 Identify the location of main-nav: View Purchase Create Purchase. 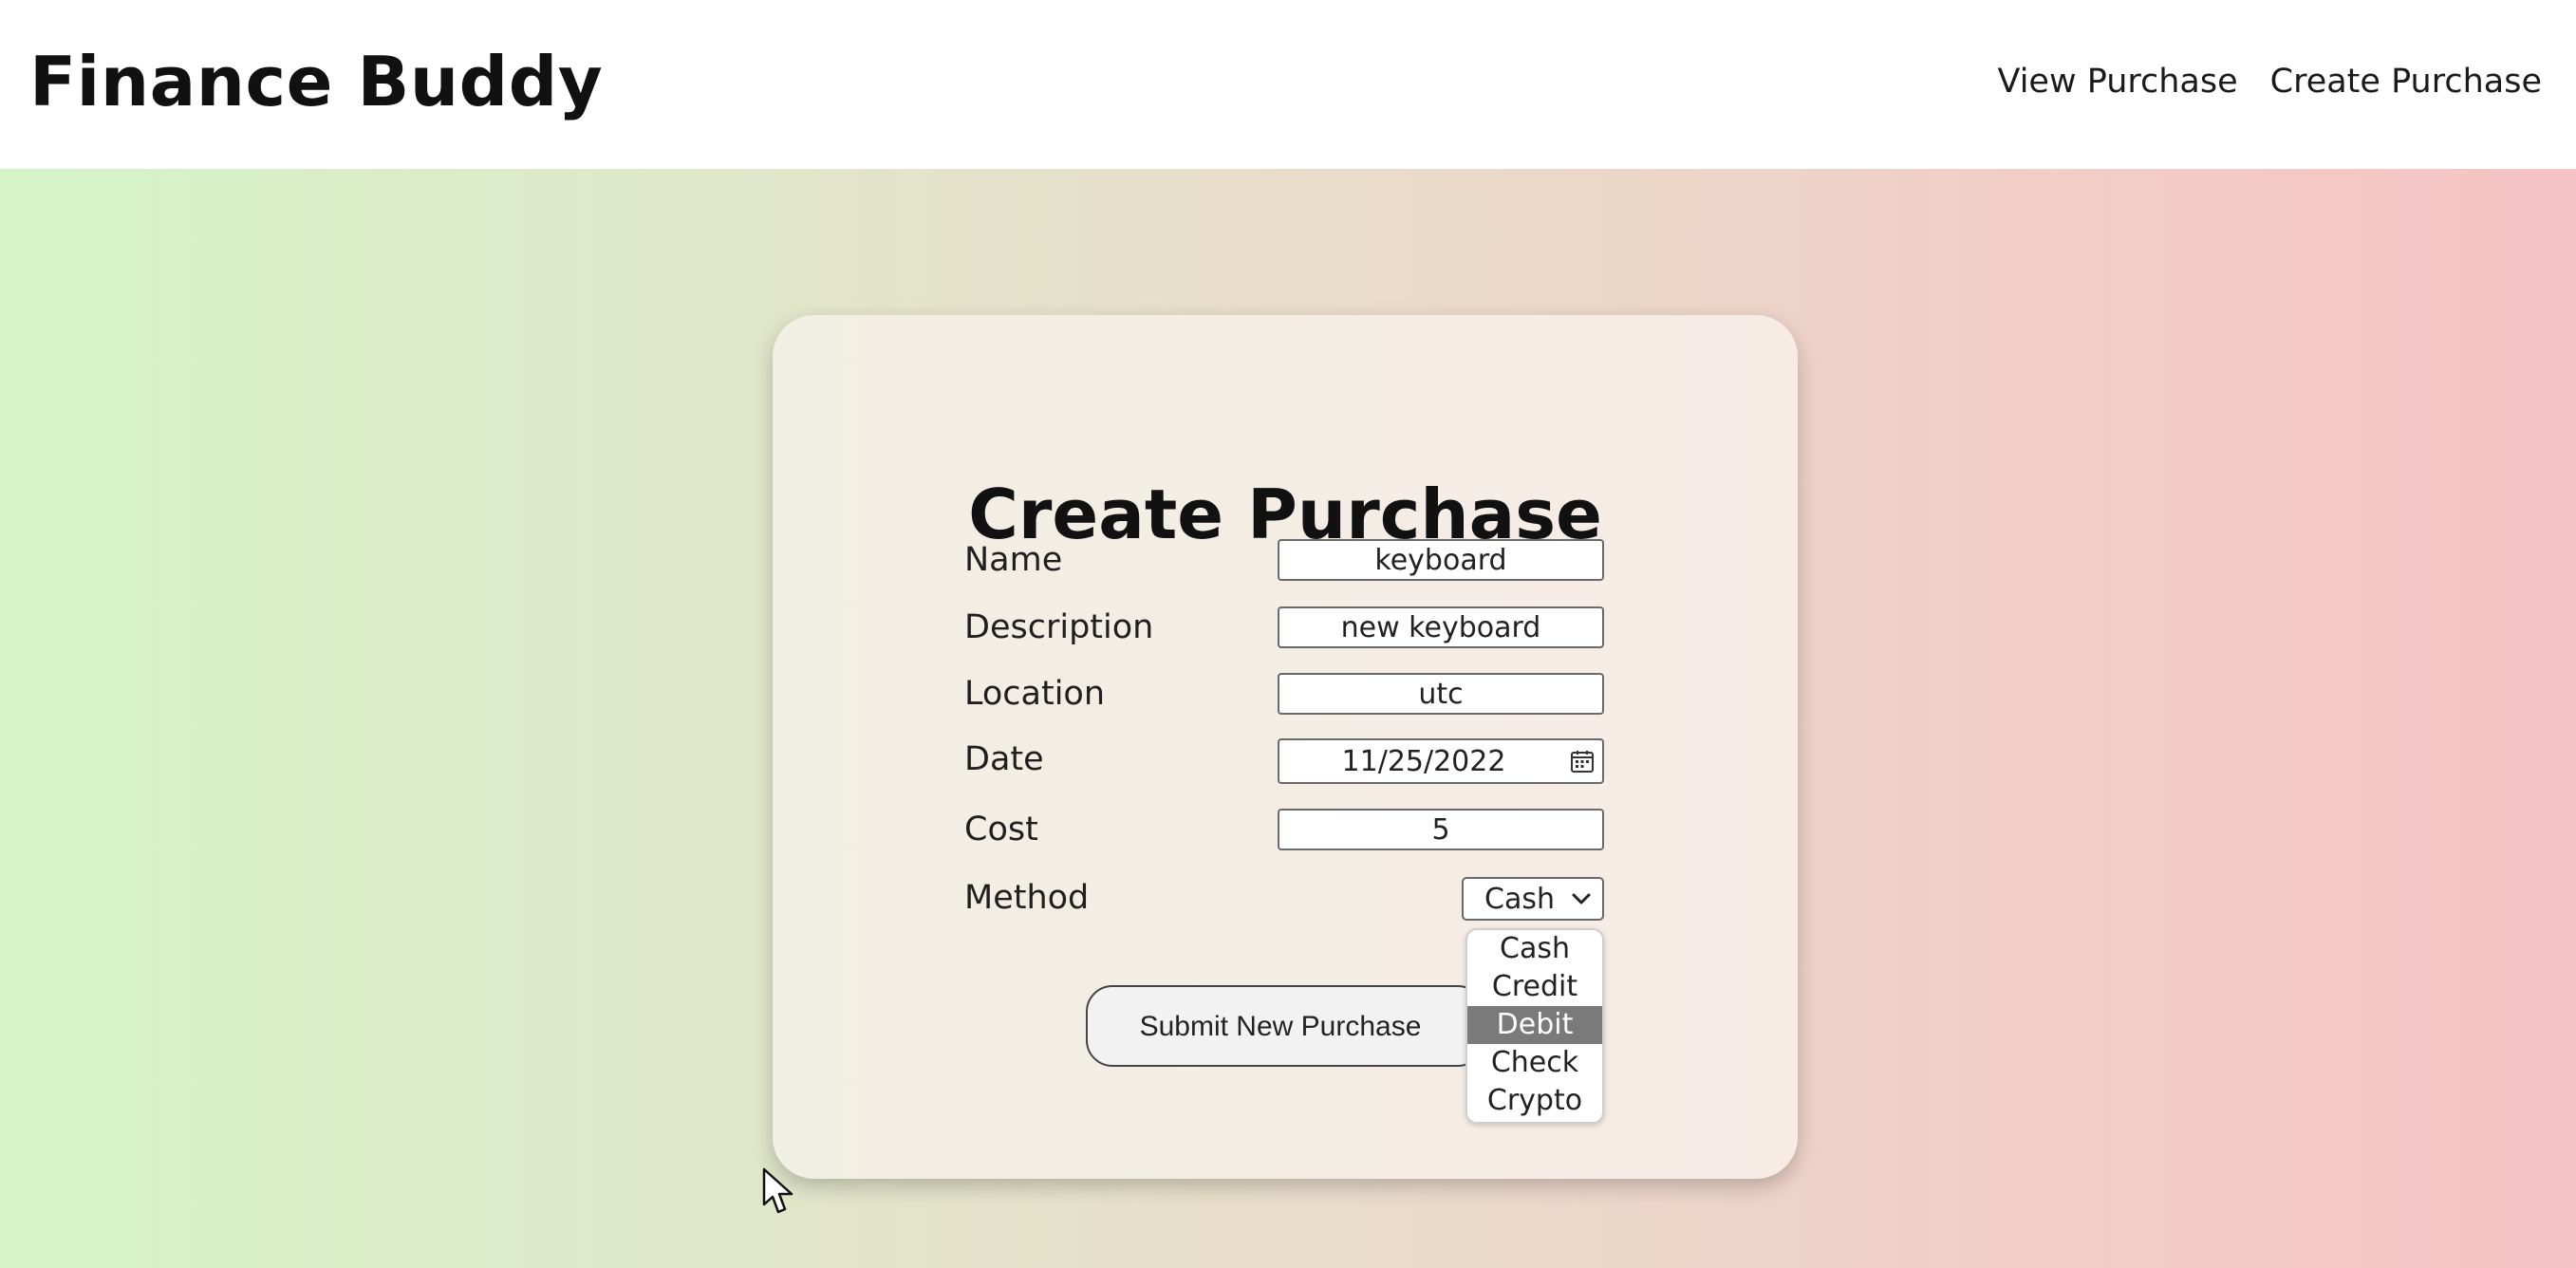
(2270, 82).